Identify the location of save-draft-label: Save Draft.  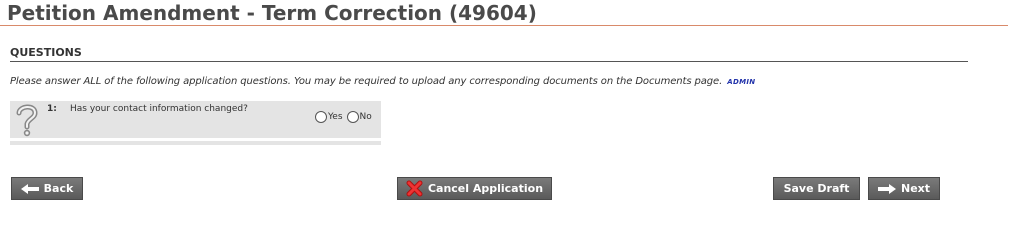
(816, 188).